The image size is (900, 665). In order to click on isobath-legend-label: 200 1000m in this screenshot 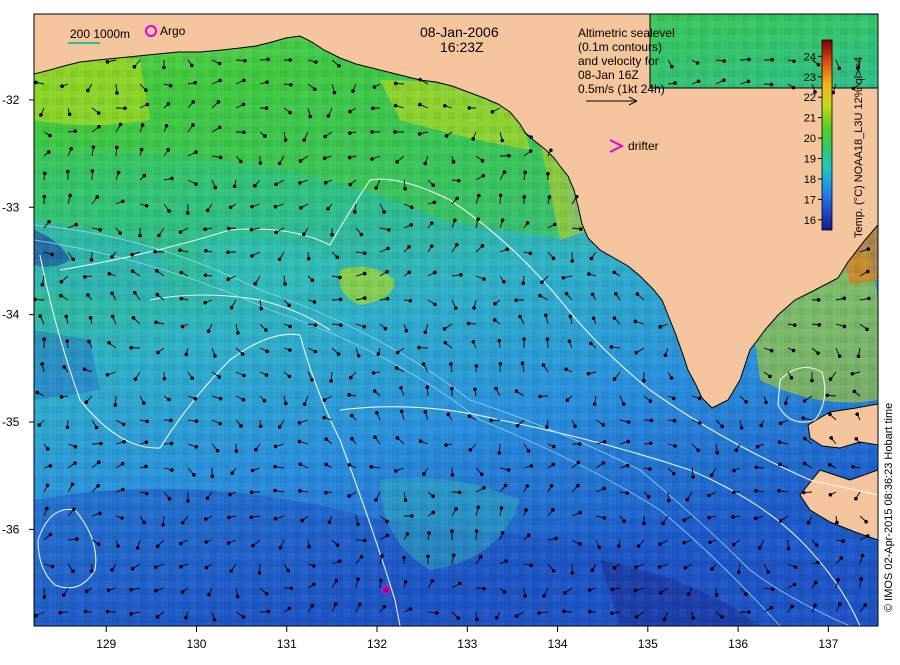, I will do `click(100, 34)`.